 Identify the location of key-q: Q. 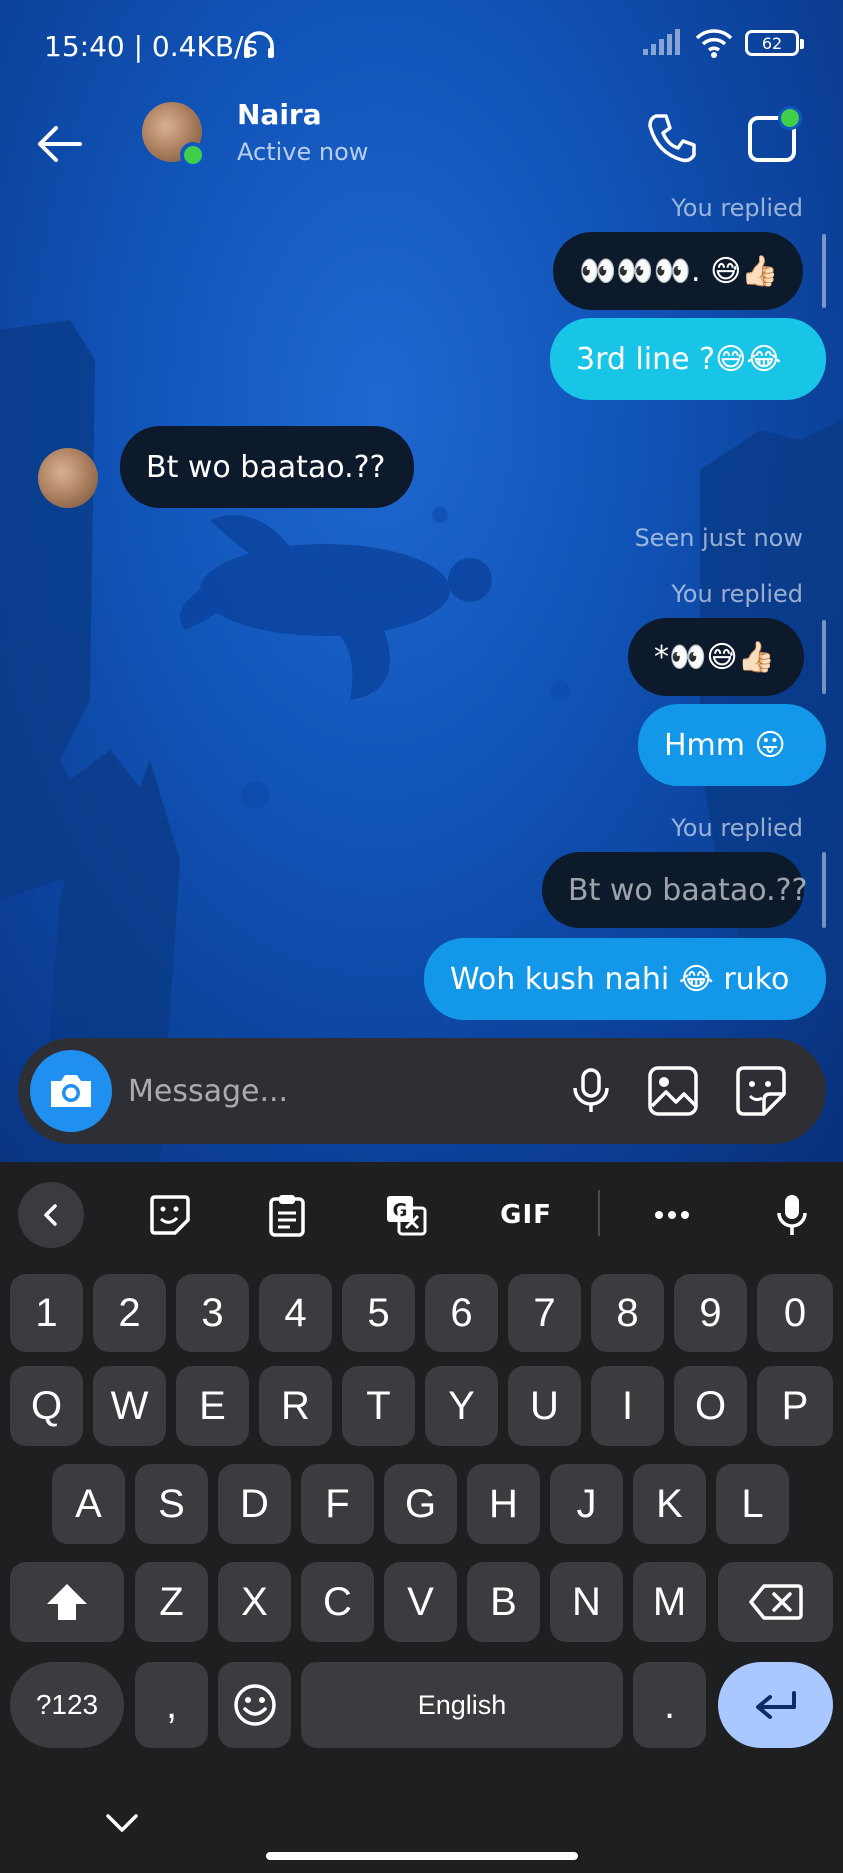
(46, 1406).